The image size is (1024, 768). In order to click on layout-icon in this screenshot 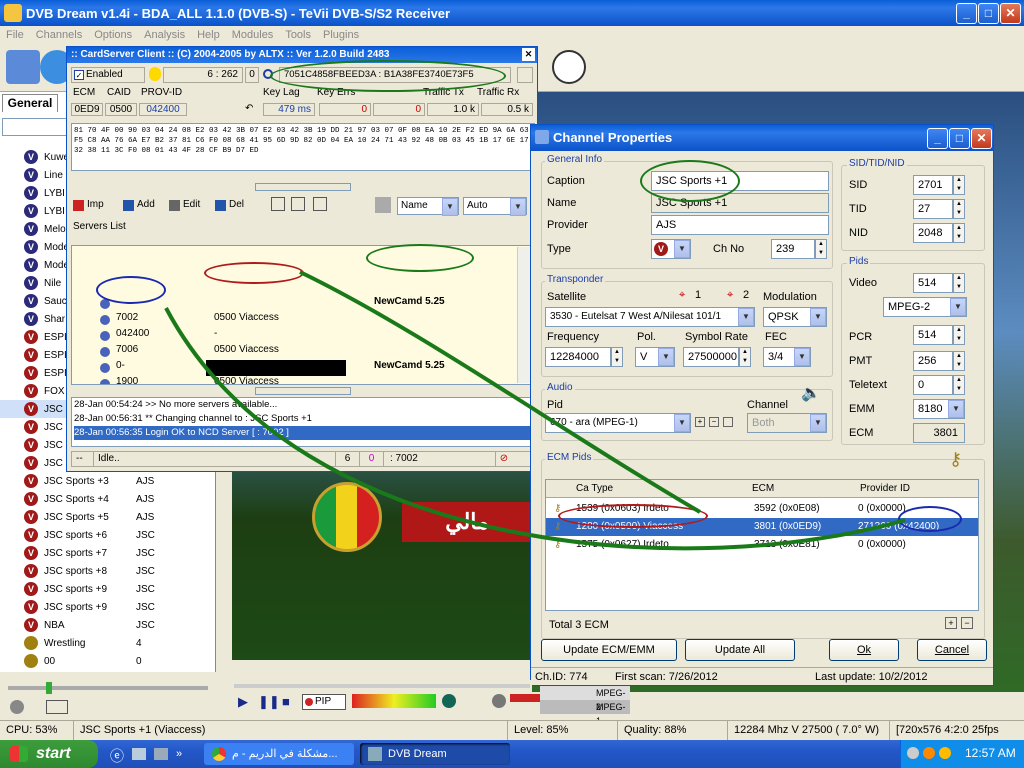, I will do `click(57, 707)`.